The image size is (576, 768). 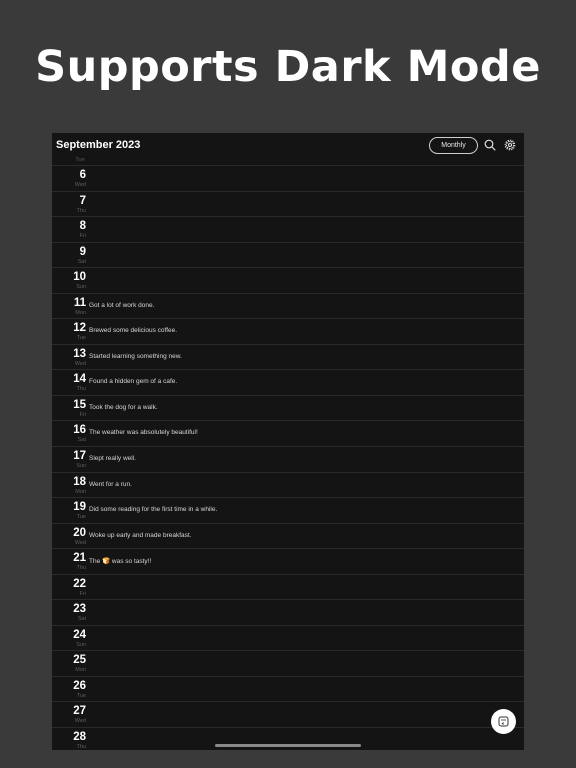 What do you see at coordinates (288, 305) in the screenshot?
I see `day-row: 11 Mon Got a lot of work done.` at bounding box center [288, 305].